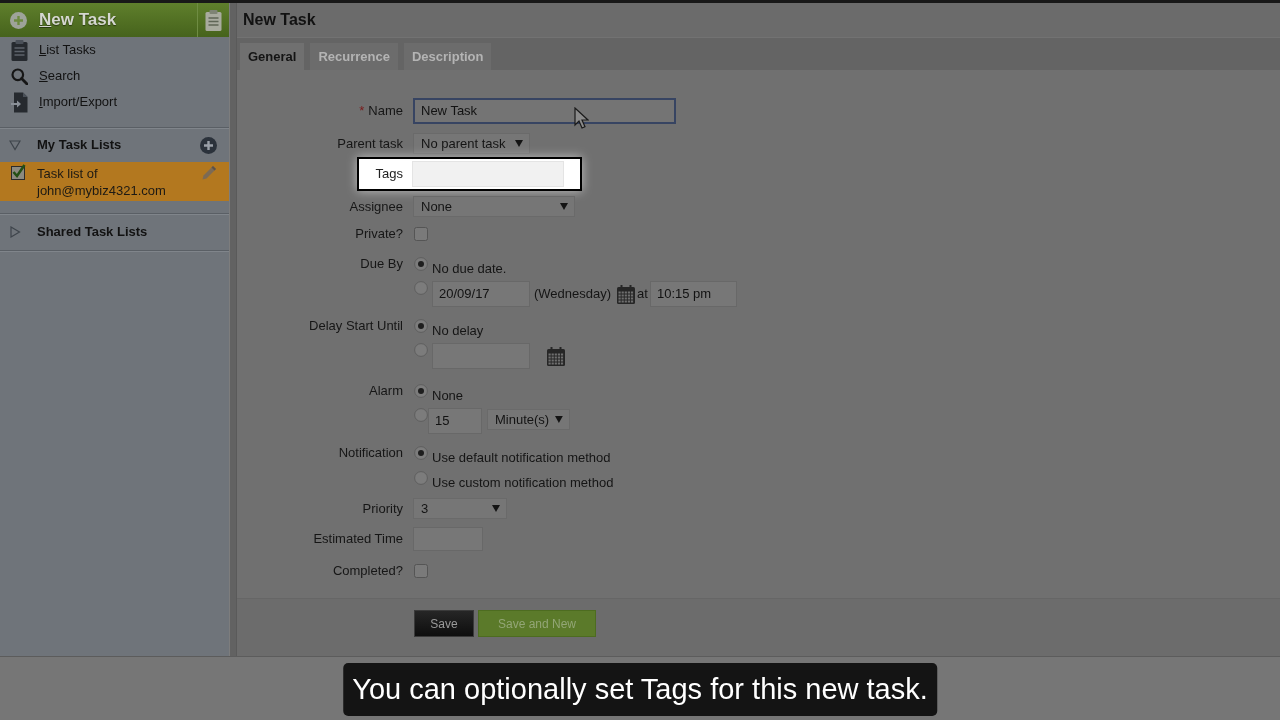 Image resolution: width=1280 pixels, height=720 pixels. I want to click on dropdown: 3, so click(460, 508).